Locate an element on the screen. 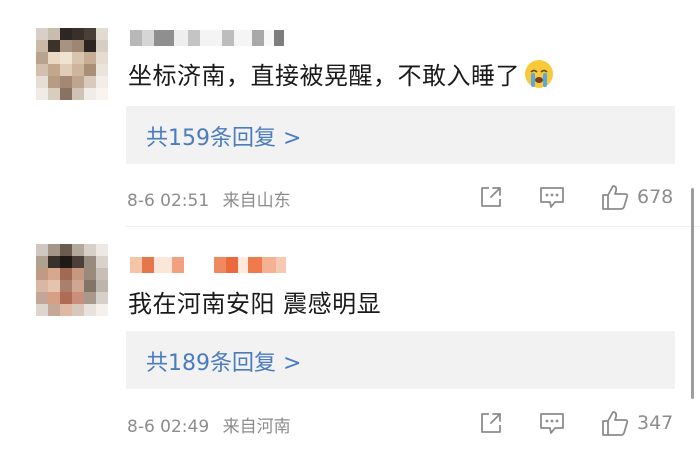 This screenshot has width=700, height=459. thumbs-up-icon is located at coordinates (615, 423).